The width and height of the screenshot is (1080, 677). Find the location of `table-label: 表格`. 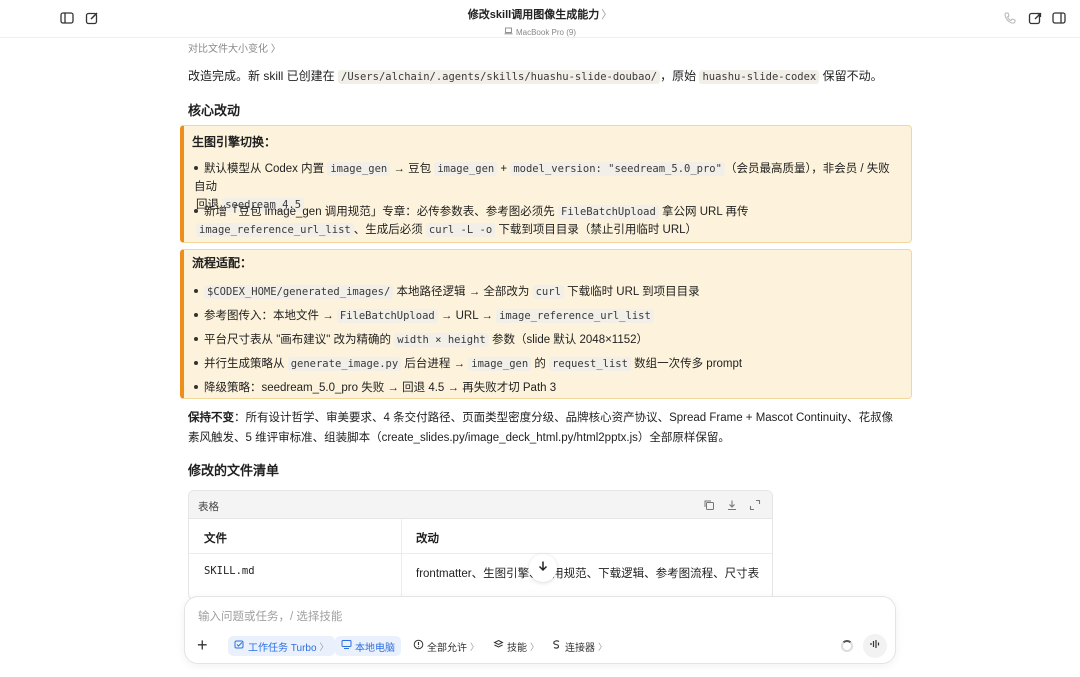

table-label: 表格 is located at coordinates (208, 507).